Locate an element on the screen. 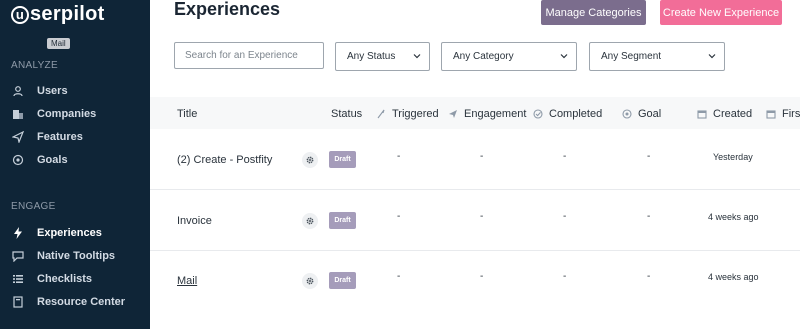 This screenshot has height=329, width=800. sidebar-item-label: Native Tooltips is located at coordinates (76, 256).